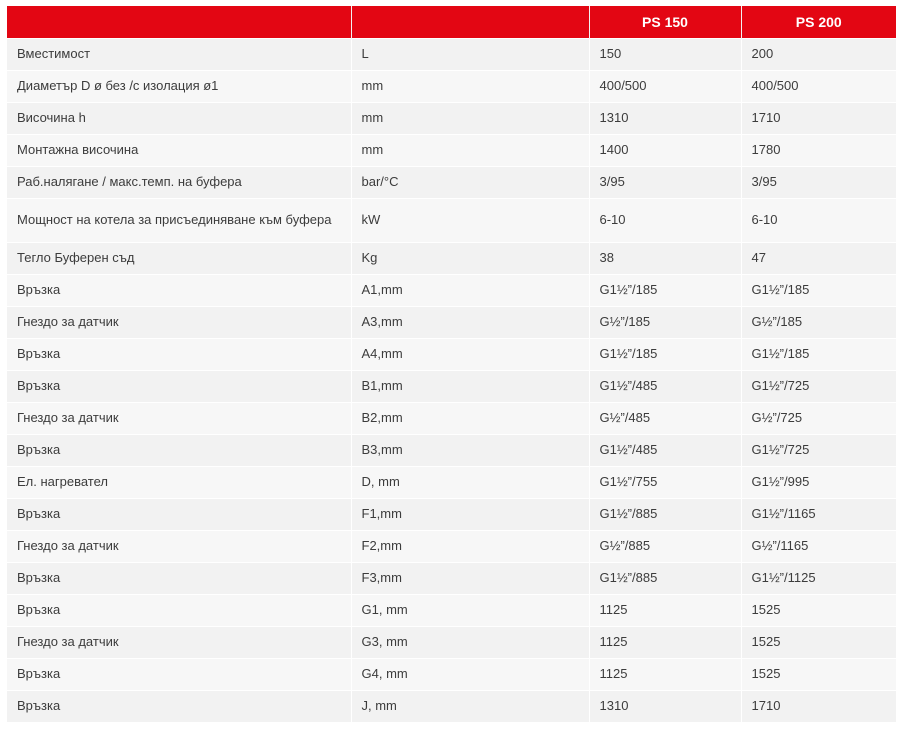 The width and height of the screenshot is (897, 748). Describe the element at coordinates (818, 22) in the screenshot. I see `header-model-ps200: PS 200` at that location.